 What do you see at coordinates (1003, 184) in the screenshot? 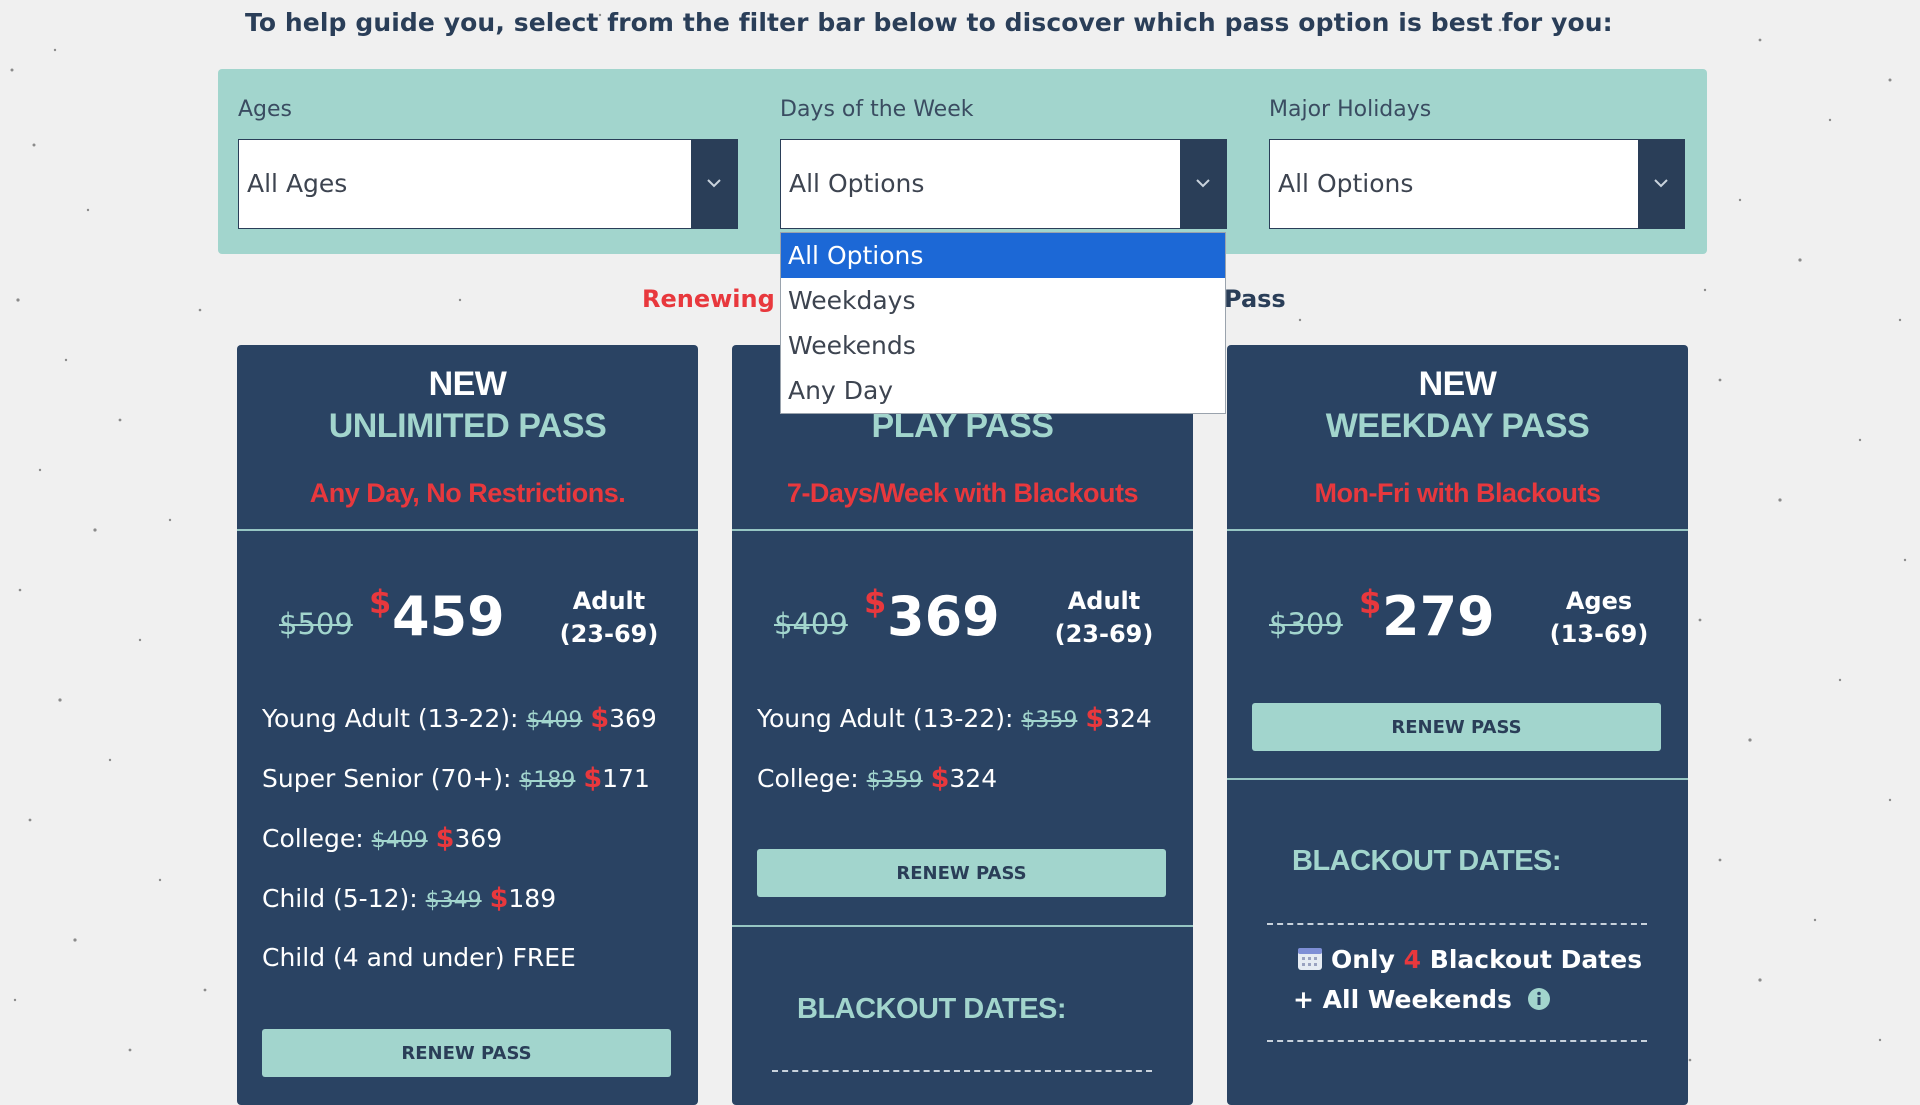
I see `days-select: All Options` at bounding box center [1003, 184].